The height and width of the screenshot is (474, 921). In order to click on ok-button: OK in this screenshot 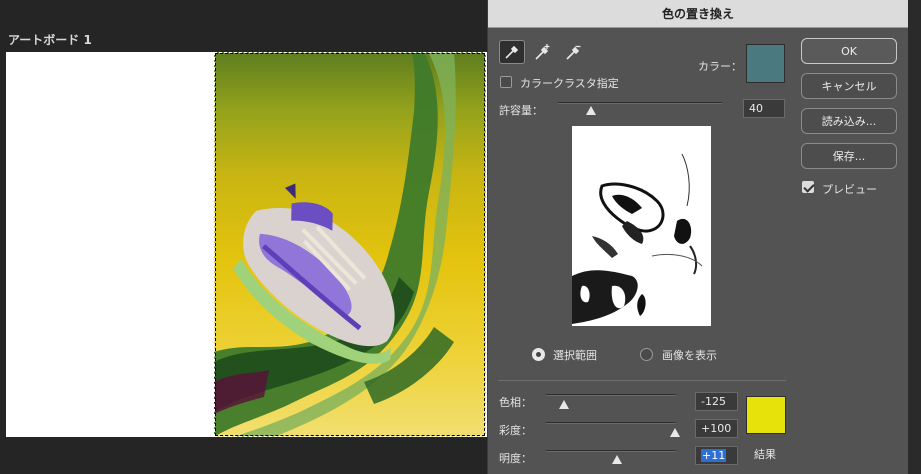, I will do `click(849, 51)`.